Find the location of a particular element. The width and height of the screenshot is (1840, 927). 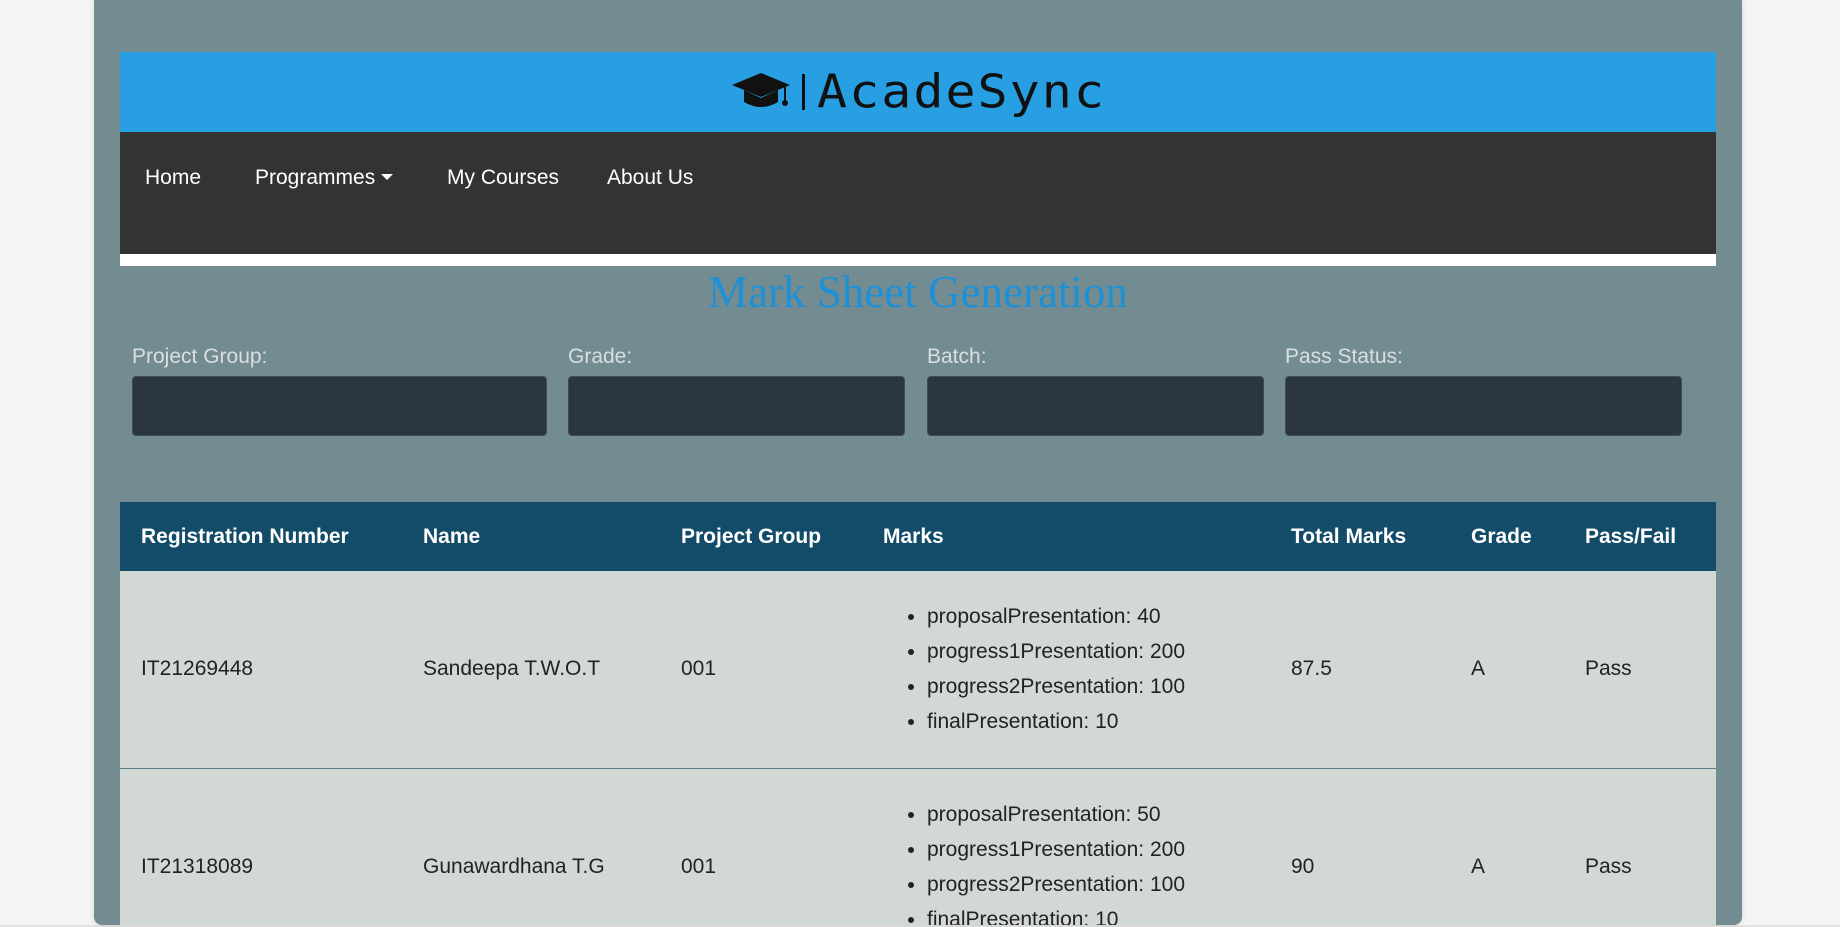

name-cell: Gunawardhana T.G is located at coordinates (514, 866).